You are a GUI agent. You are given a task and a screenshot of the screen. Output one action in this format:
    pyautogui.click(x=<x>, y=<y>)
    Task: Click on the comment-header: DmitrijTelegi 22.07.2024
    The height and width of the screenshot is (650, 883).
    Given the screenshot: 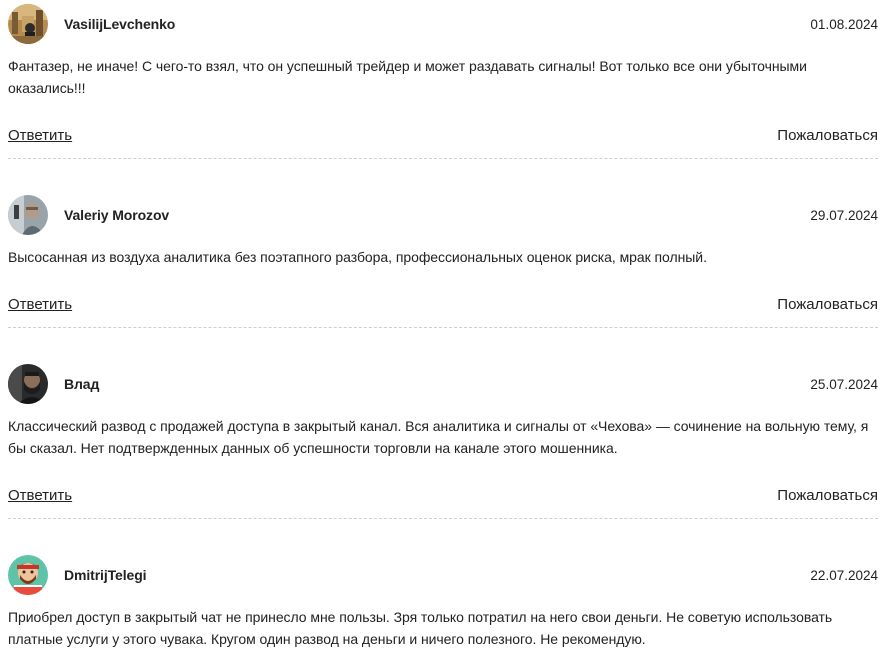 What is the action you would take?
    pyautogui.click(x=443, y=575)
    